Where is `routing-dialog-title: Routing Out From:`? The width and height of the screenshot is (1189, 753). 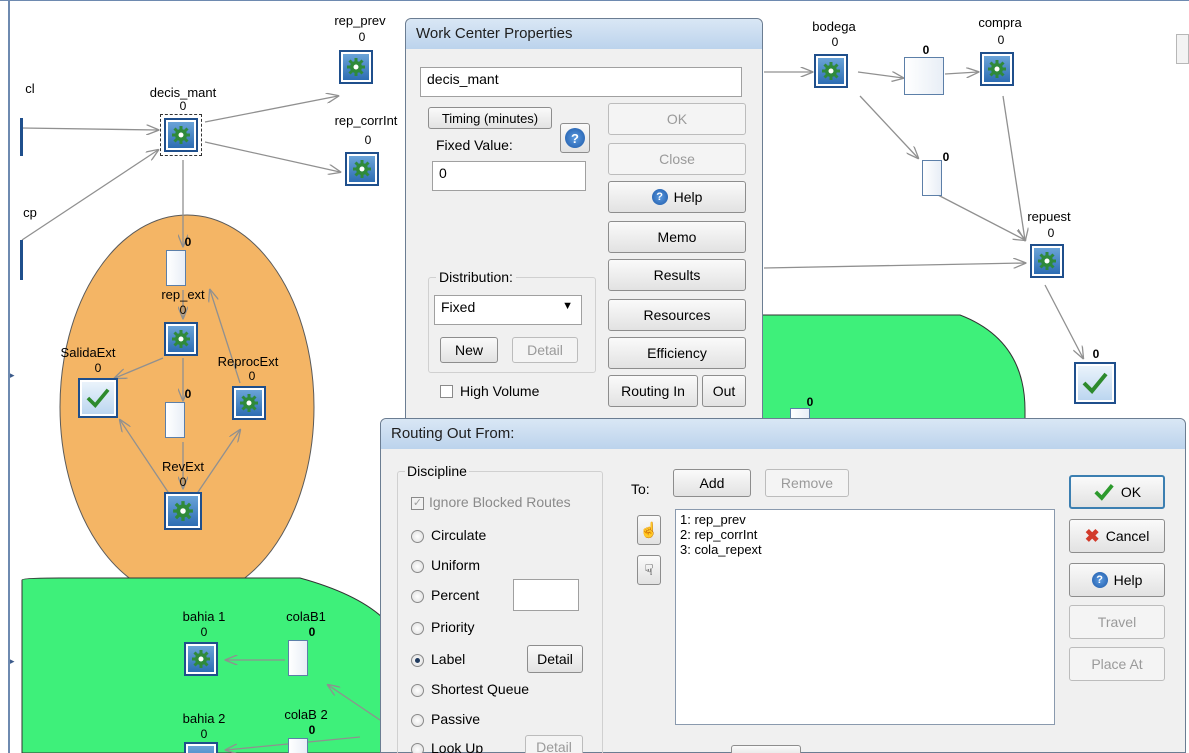
routing-dialog-title: Routing Out From: is located at coordinates (783, 434).